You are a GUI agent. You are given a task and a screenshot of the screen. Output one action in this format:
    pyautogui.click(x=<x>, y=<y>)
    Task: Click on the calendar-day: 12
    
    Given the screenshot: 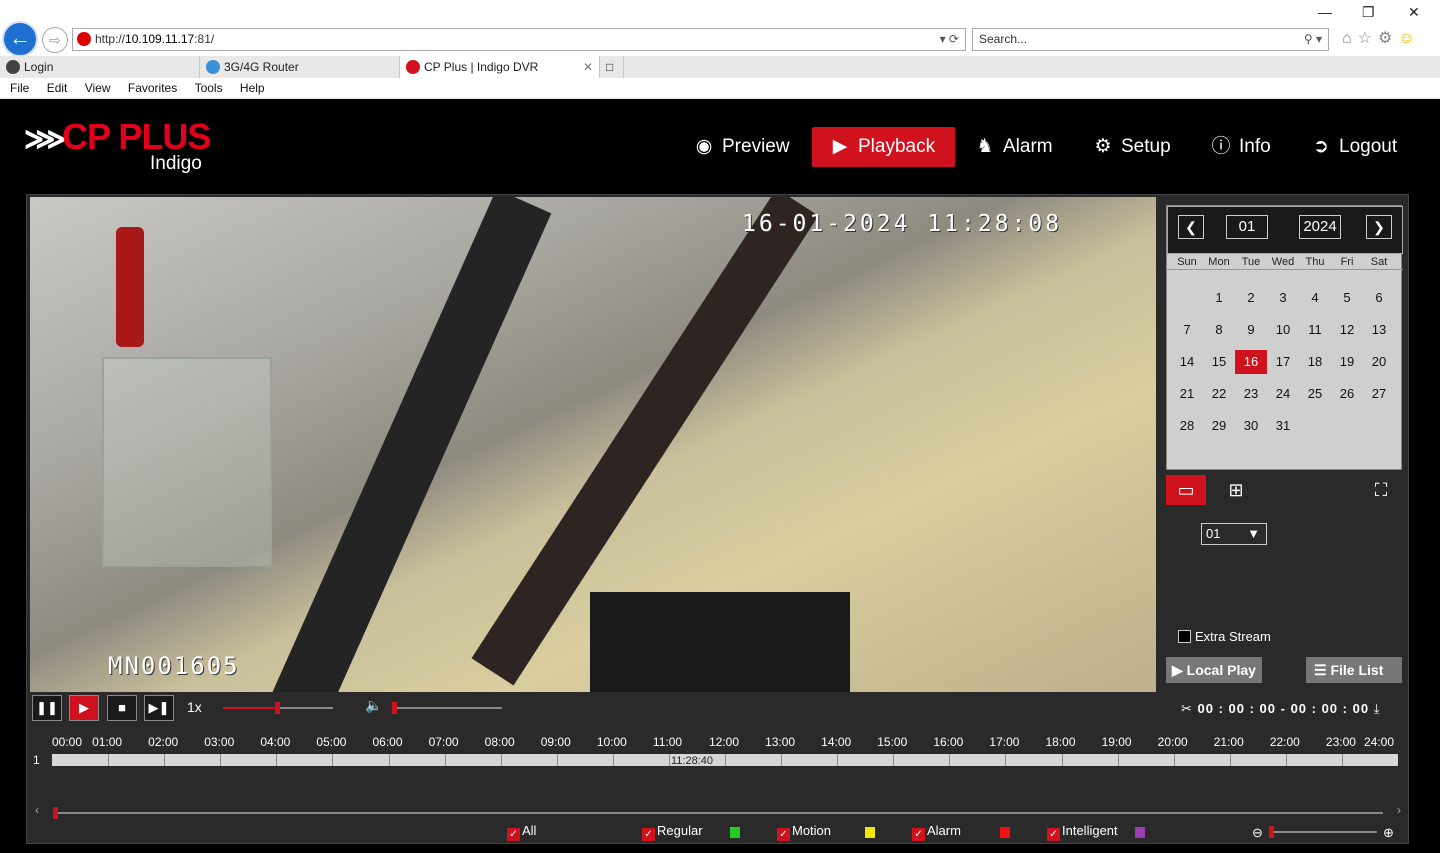 What is the action you would take?
    pyautogui.click(x=1347, y=330)
    